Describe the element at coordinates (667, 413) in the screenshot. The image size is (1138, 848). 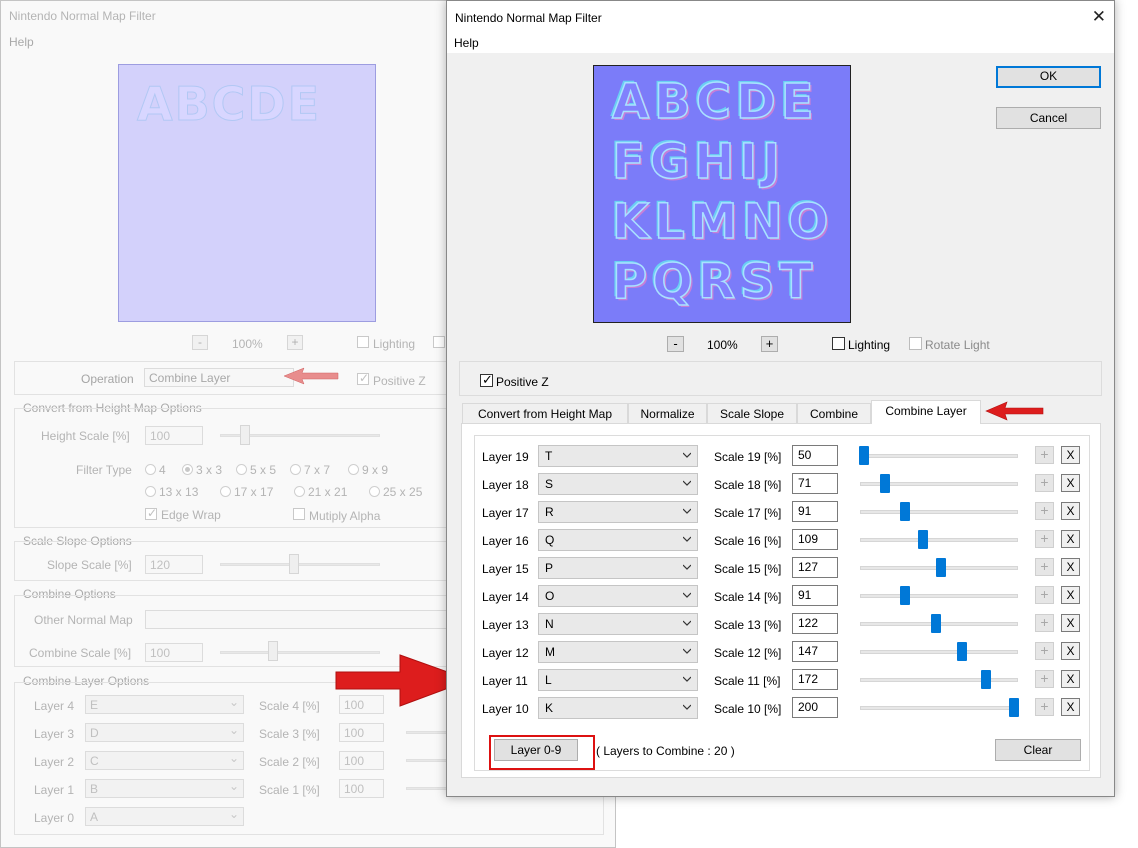
I see `tab-normalize: Normalize` at that location.